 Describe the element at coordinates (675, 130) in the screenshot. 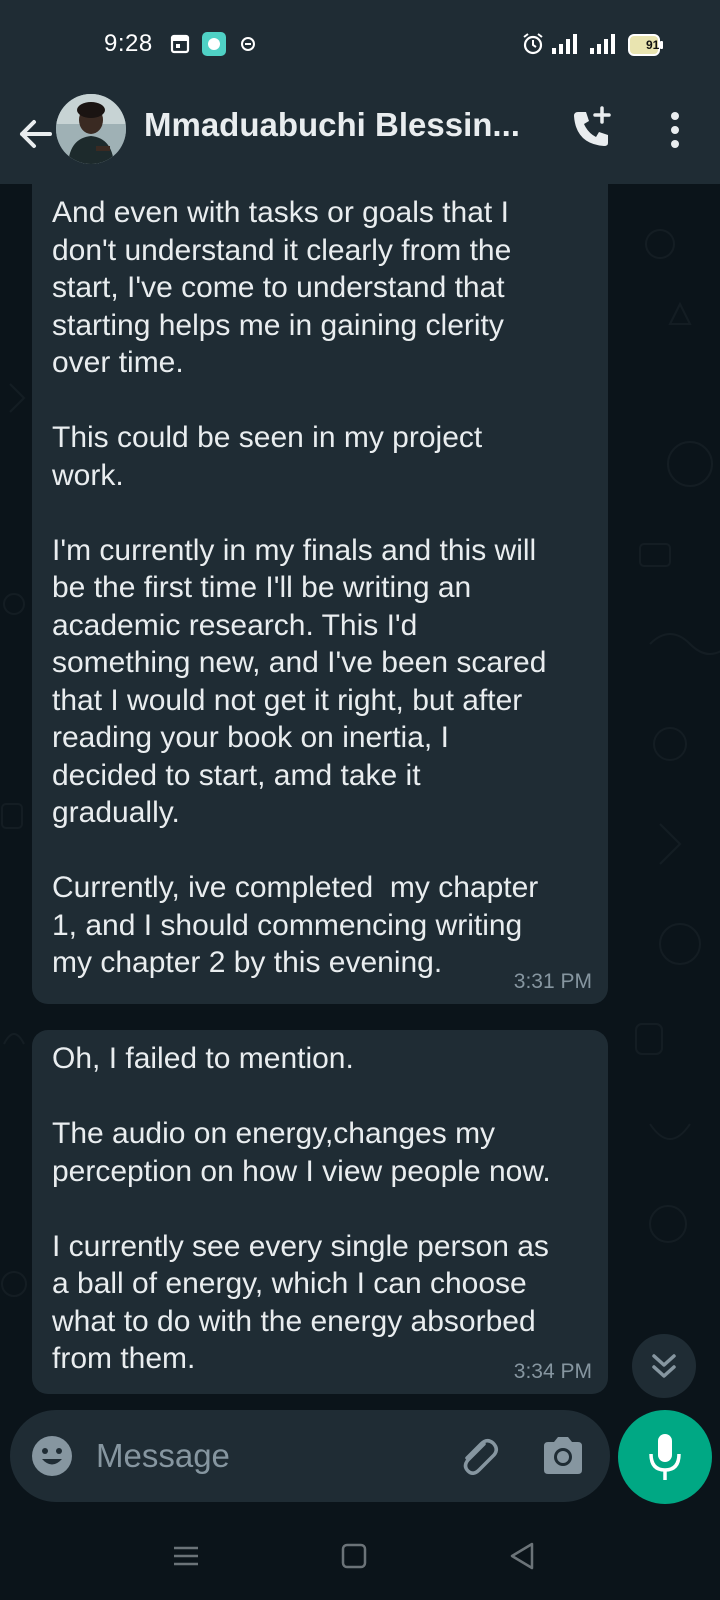

I see `more-vert-icon` at that location.